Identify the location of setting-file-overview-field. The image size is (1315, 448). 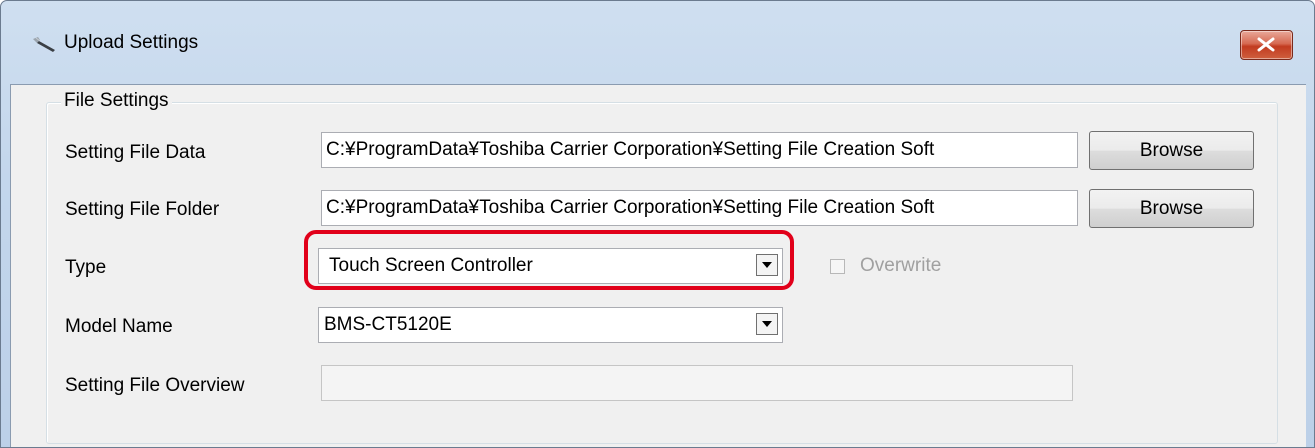
(697, 383).